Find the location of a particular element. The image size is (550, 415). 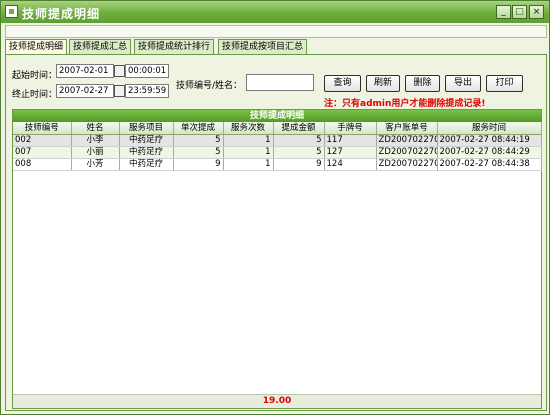

maximize-icon: □ is located at coordinates (519, 12).